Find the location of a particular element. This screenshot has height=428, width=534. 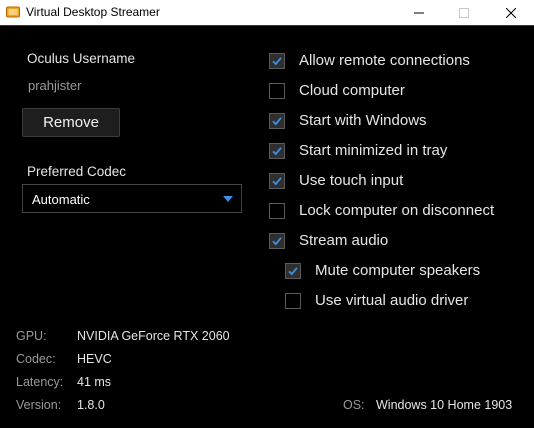

latency-value: 41 ms is located at coordinates (94, 382).